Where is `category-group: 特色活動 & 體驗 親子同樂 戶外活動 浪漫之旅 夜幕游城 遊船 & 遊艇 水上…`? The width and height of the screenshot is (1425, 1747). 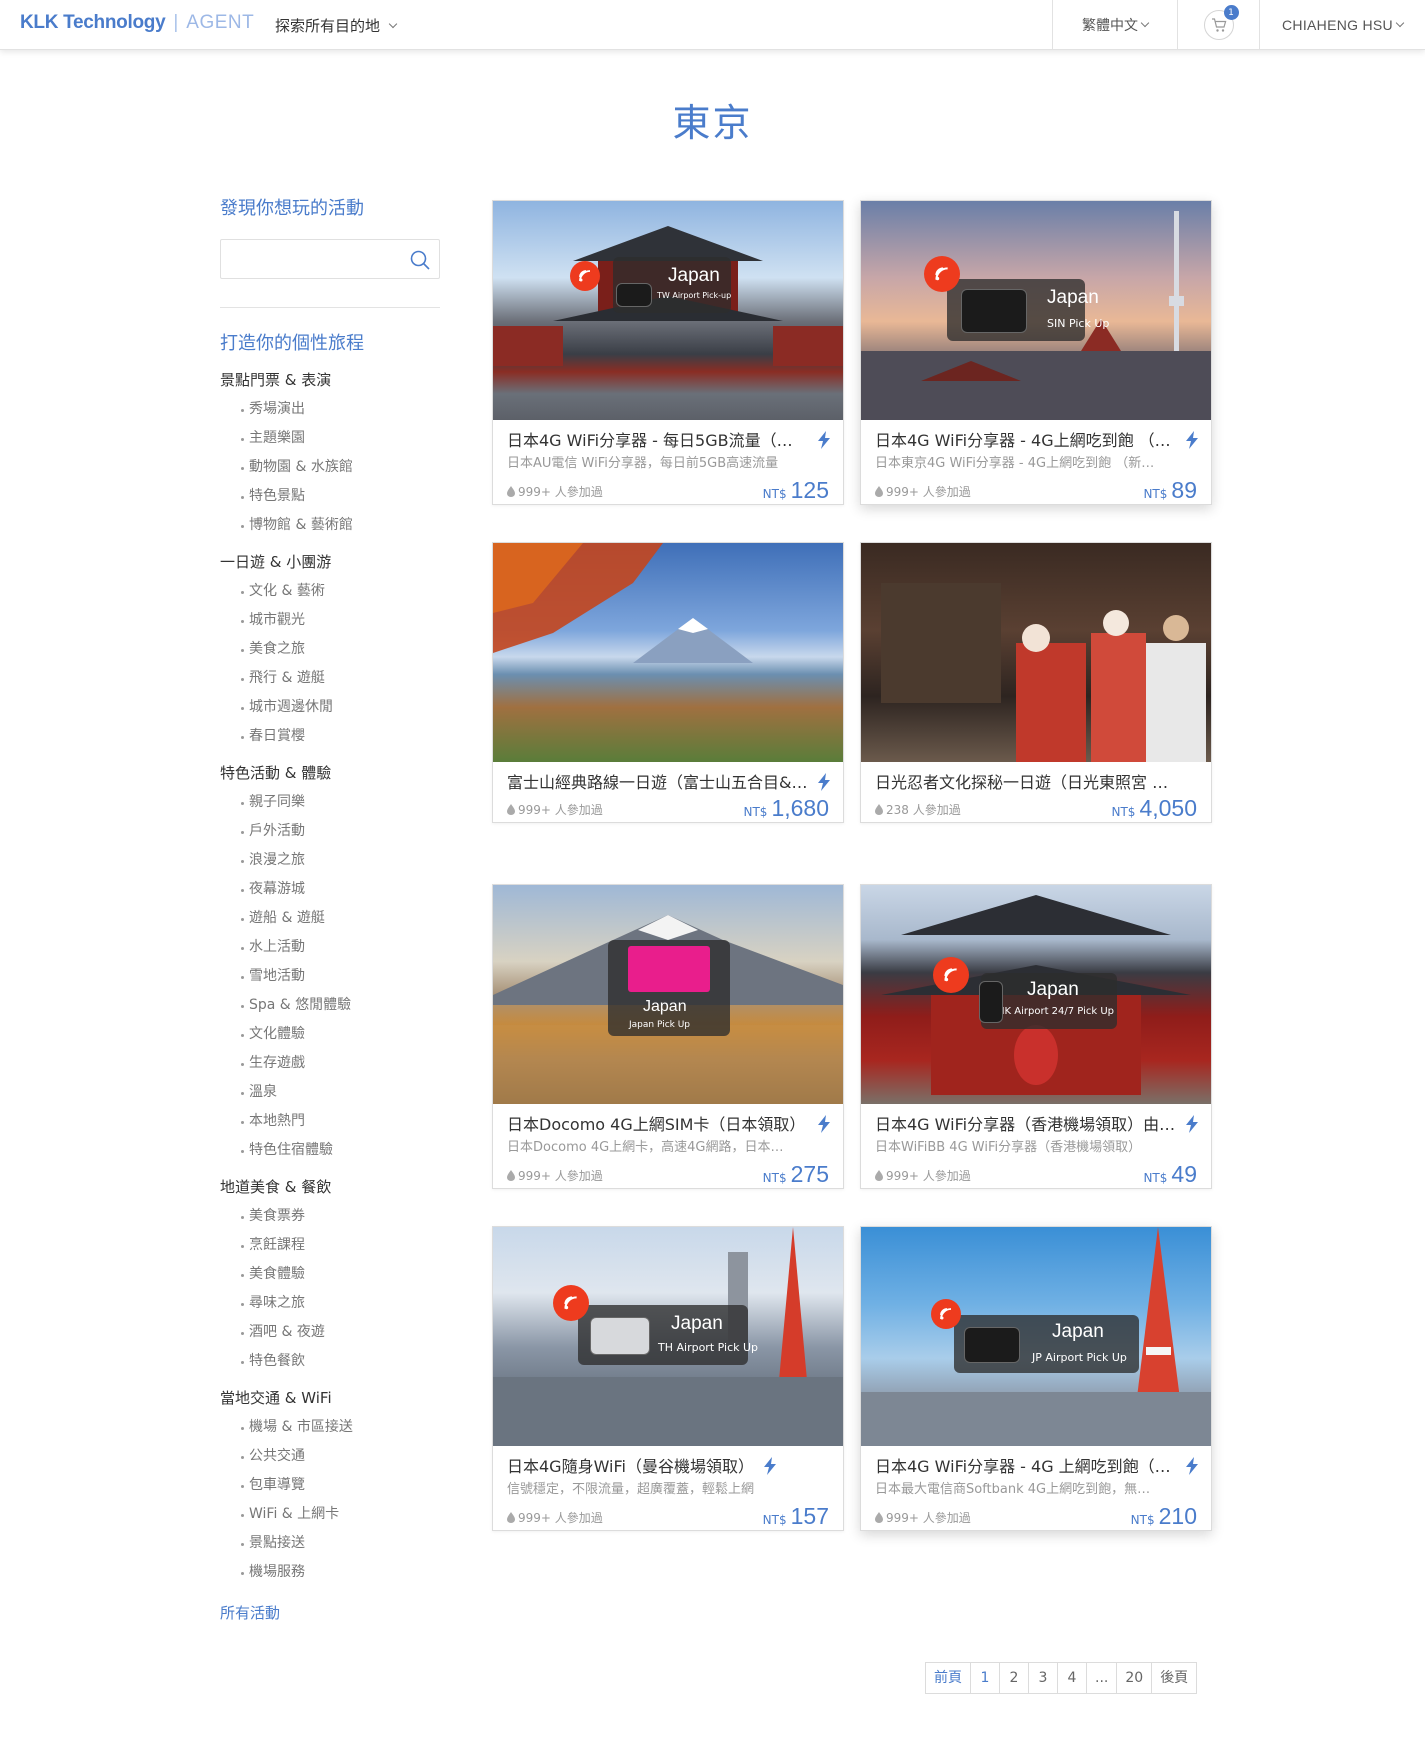 category-group: 特色活動 & 體驗 親子同樂 戶外活動 浪漫之旅 夜幕游城 遊船 & 遊艇 水上… is located at coordinates (330, 962).